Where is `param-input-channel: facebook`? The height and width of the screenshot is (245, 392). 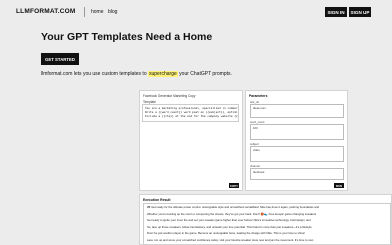 param-input-channel: facebook is located at coordinates (297, 174).